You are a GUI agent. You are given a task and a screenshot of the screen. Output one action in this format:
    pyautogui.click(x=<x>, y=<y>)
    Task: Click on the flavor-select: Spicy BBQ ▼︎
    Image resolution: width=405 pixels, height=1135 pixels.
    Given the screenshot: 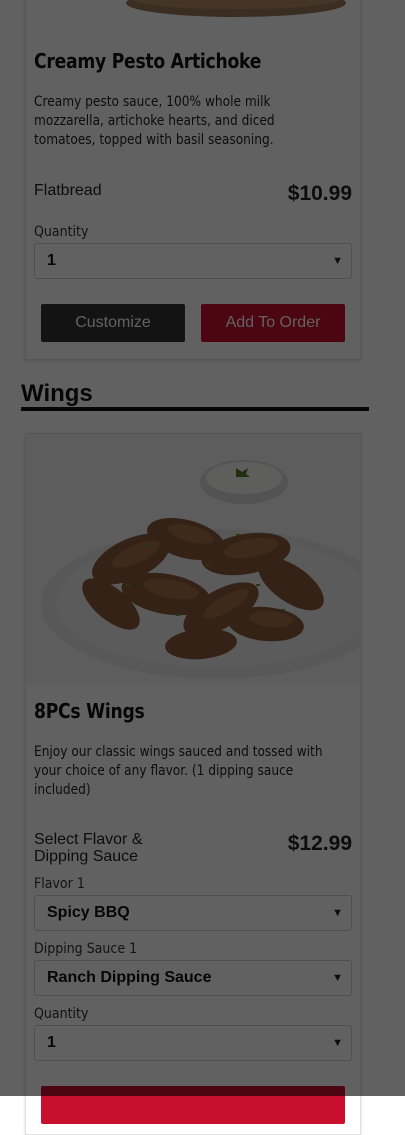 What is the action you would take?
    pyautogui.click(x=193, y=913)
    